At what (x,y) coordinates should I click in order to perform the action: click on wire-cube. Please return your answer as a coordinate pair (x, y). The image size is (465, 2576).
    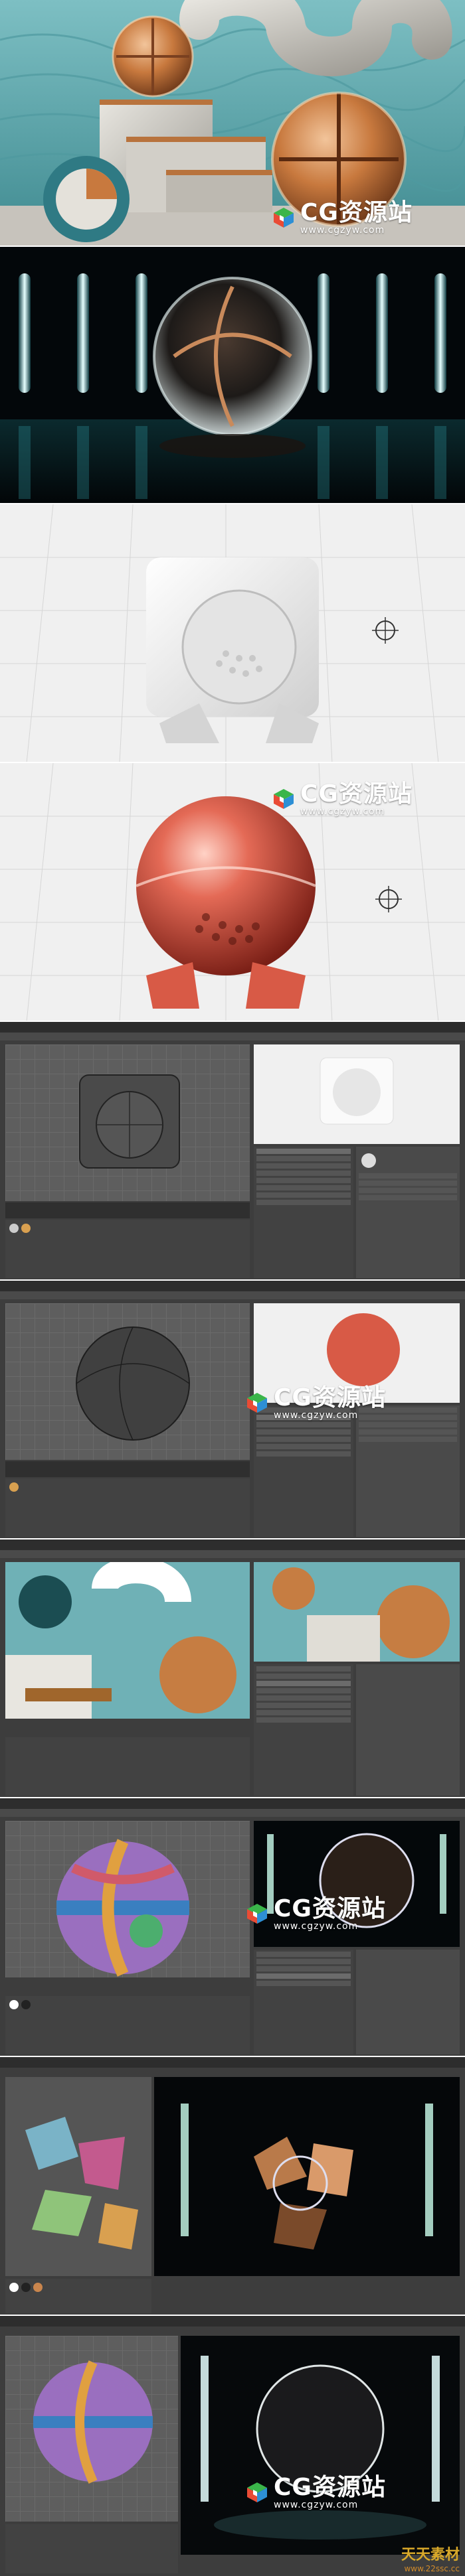
    Looking at the image, I should click on (129, 1122).